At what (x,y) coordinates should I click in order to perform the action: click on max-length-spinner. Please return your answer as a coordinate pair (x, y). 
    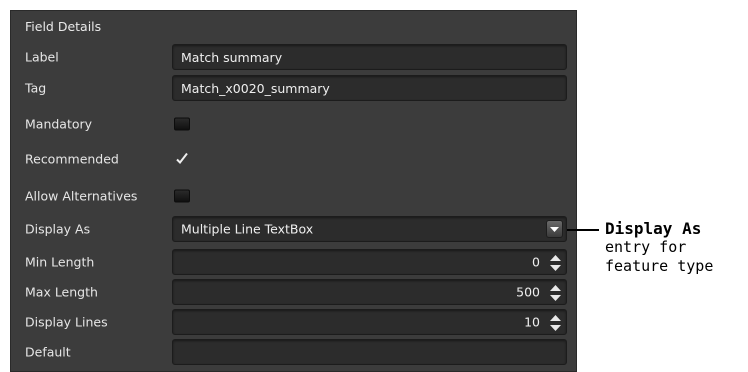
    Looking at the image, I should click on (555, 293).